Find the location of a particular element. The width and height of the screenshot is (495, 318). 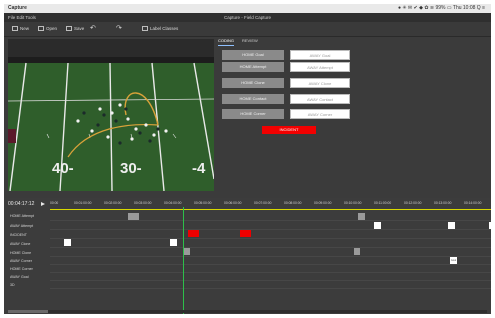

away-contact-button: AWAY Contact is located at coordinates (320, 99).